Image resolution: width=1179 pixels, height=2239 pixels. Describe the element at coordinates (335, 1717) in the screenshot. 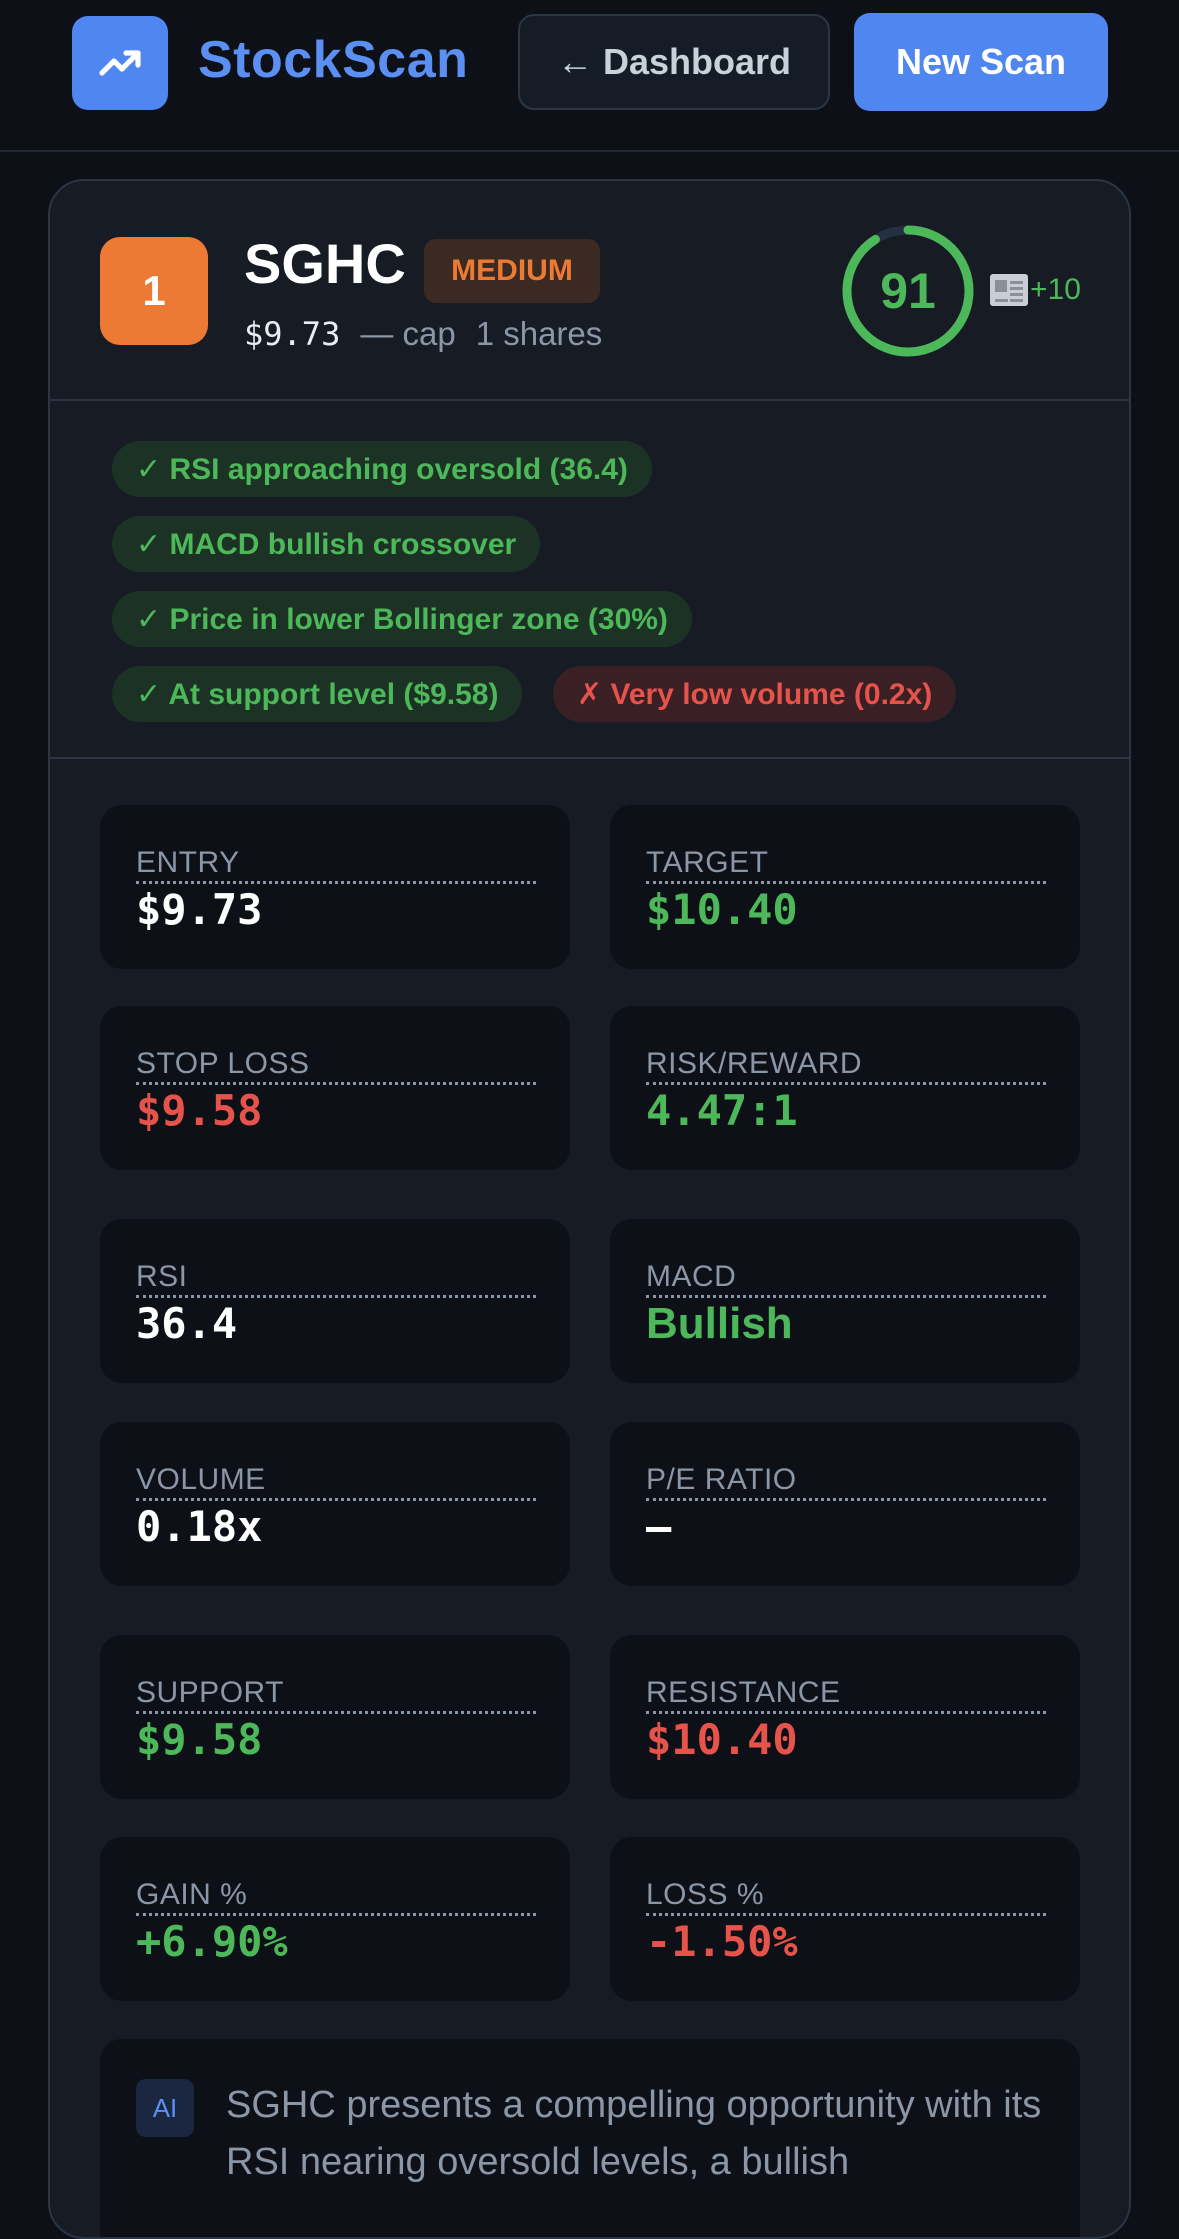

I see `stat-support: SUPPORT $9.58` at that location.